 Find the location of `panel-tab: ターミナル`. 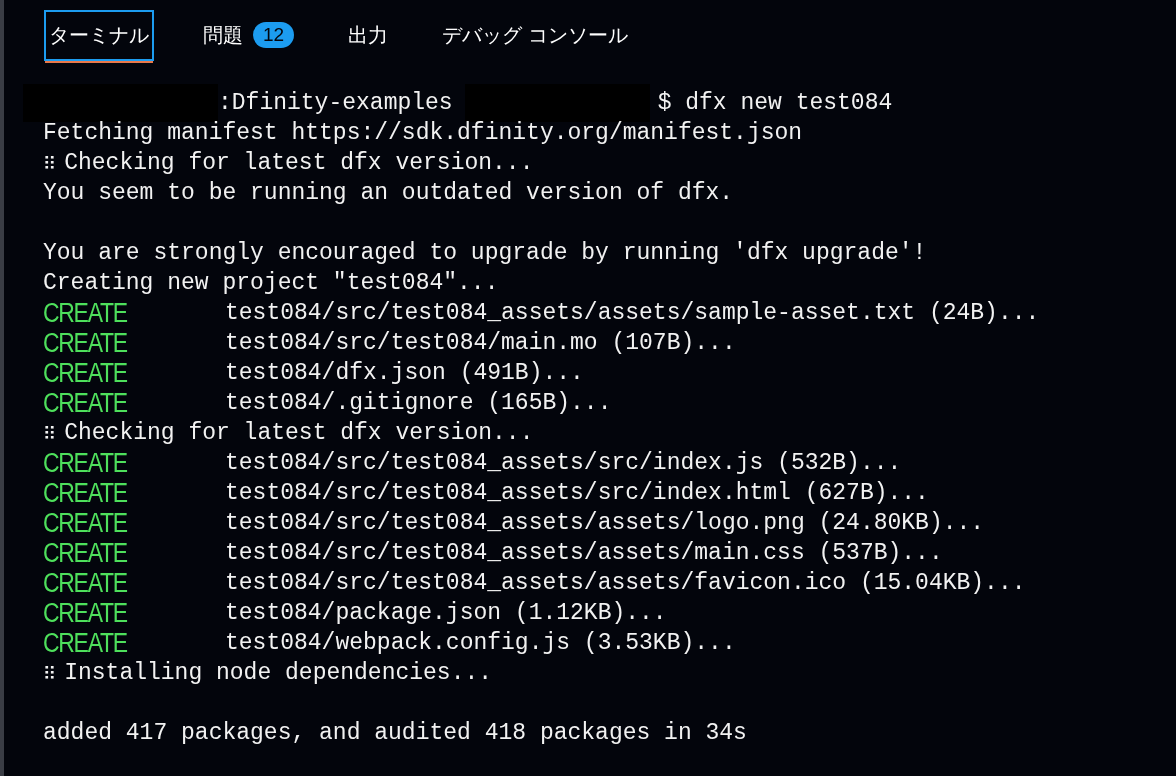

panel-tab: ターミナル is located at coordinates (99, 35).